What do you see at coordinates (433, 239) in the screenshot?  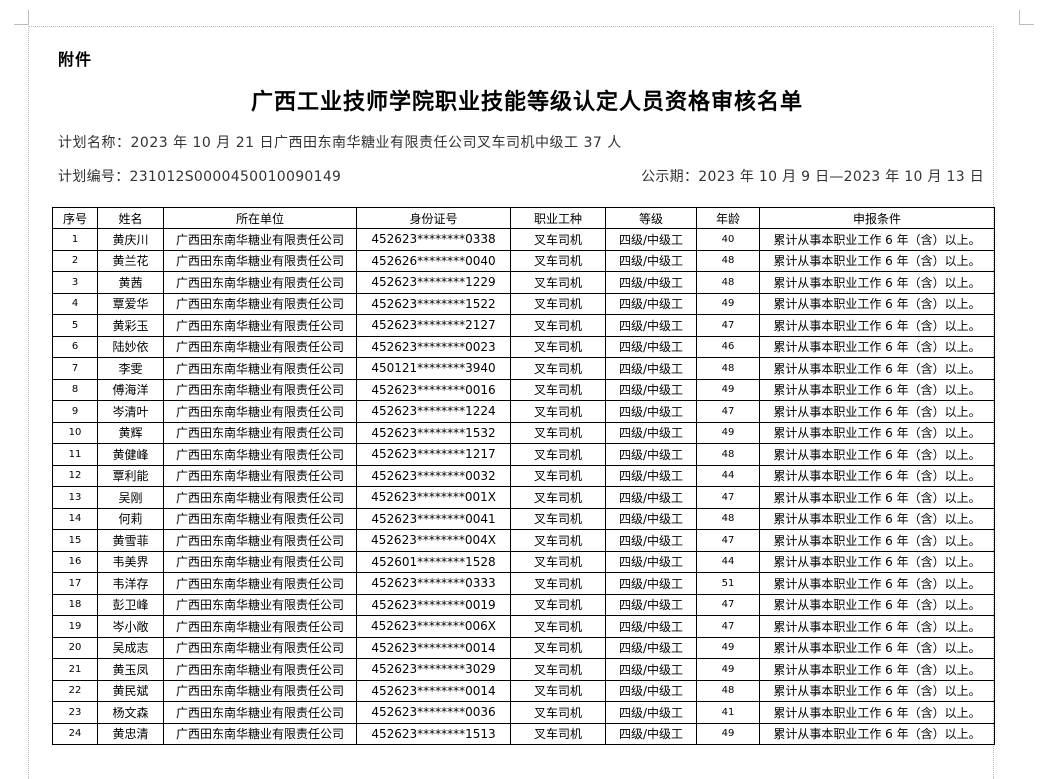 I see `cell-id-number: 452623********0338` at bounding box center [433, 239].